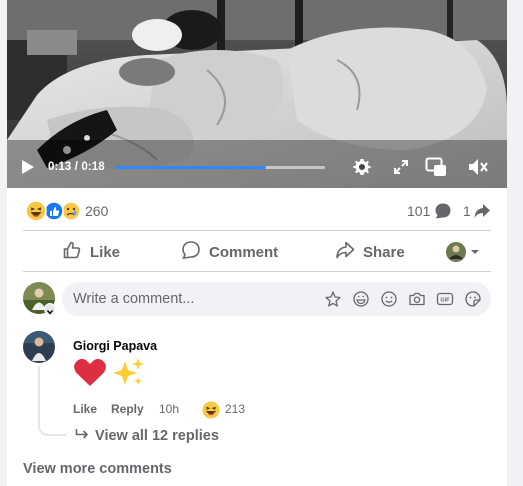 The image size is (523, 486). I want to click on camera-icon, so click(417, 301).